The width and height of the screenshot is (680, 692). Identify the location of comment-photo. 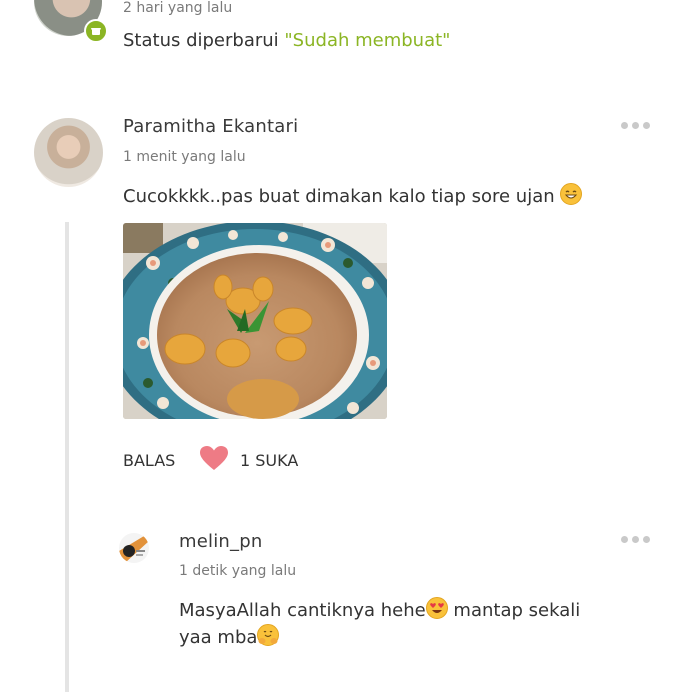
(255, 321).